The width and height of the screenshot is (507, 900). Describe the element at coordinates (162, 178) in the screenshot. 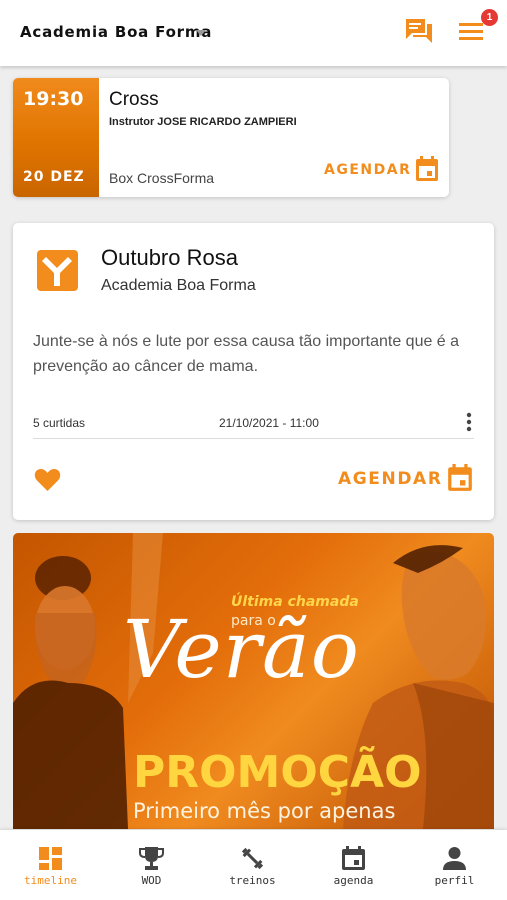

I see `class-room: Box CrossForma` at that location.